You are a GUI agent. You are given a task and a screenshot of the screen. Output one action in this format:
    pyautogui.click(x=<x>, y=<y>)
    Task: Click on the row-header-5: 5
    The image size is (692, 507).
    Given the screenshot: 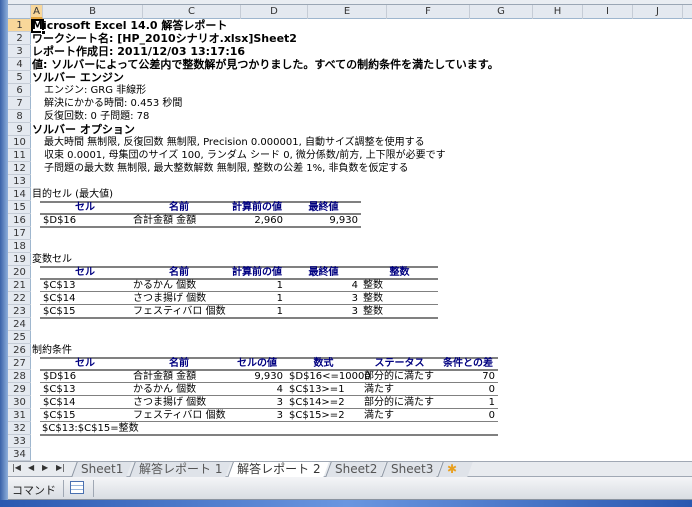 What is the action you would take?
    pyautogui.click(x=19, y=77)
    